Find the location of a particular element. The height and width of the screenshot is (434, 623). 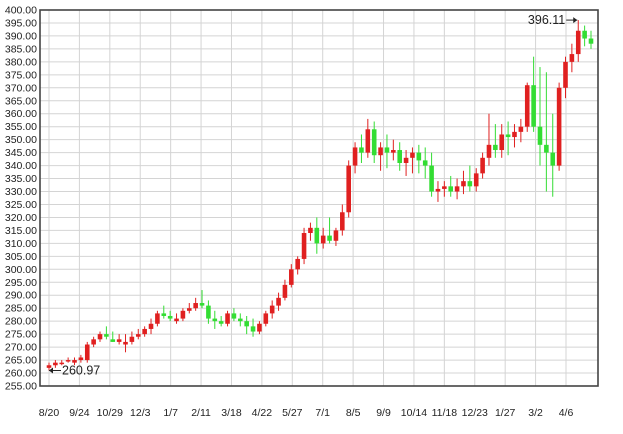

y-tick-label: 320.00 is located at coordinates (21, 218).